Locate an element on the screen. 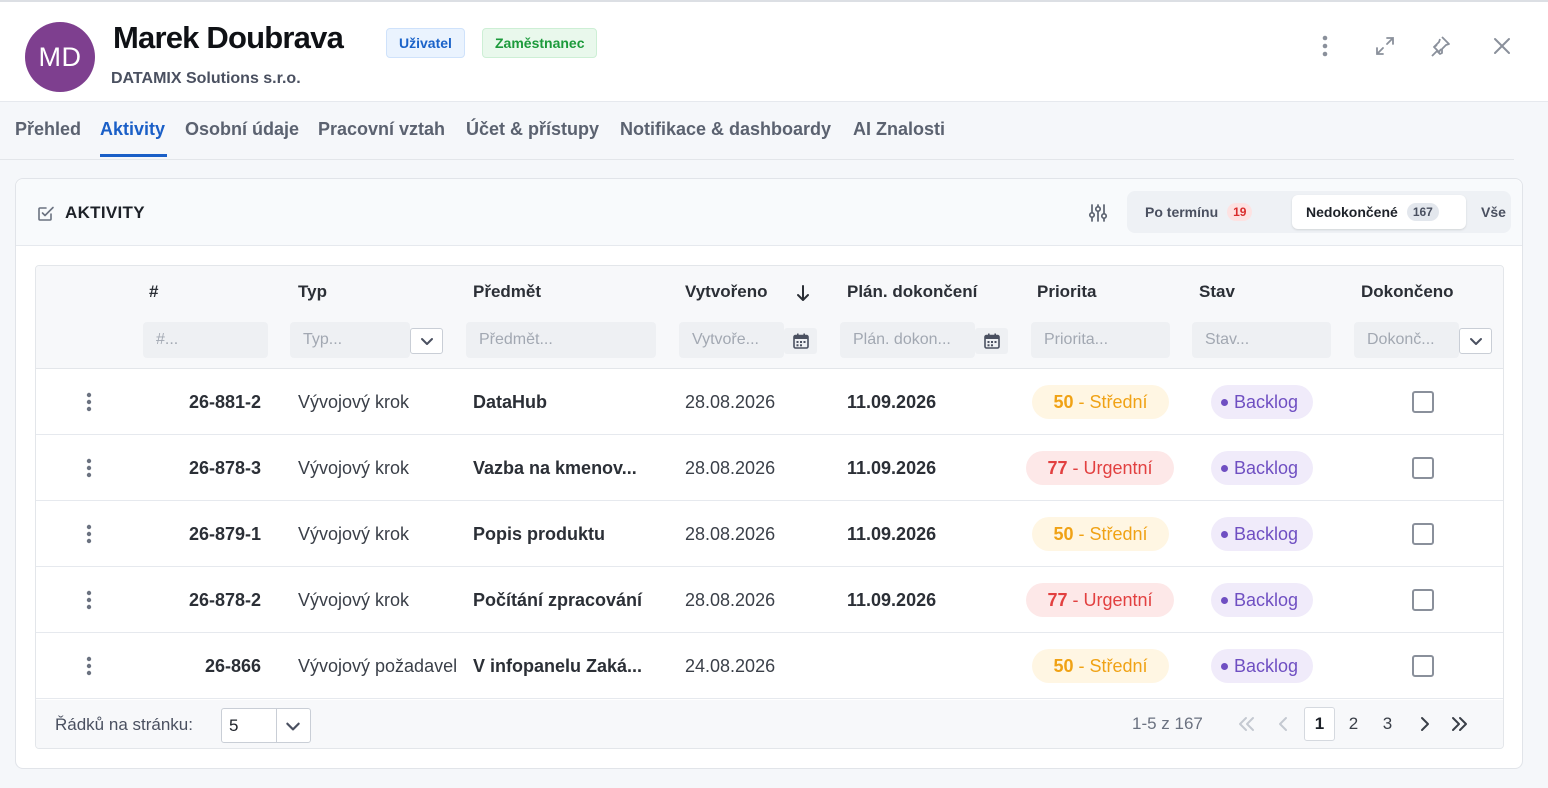 The height and width of the screenshot is (788, 1548). column-header-id: # is located at coordinates (153, 292).